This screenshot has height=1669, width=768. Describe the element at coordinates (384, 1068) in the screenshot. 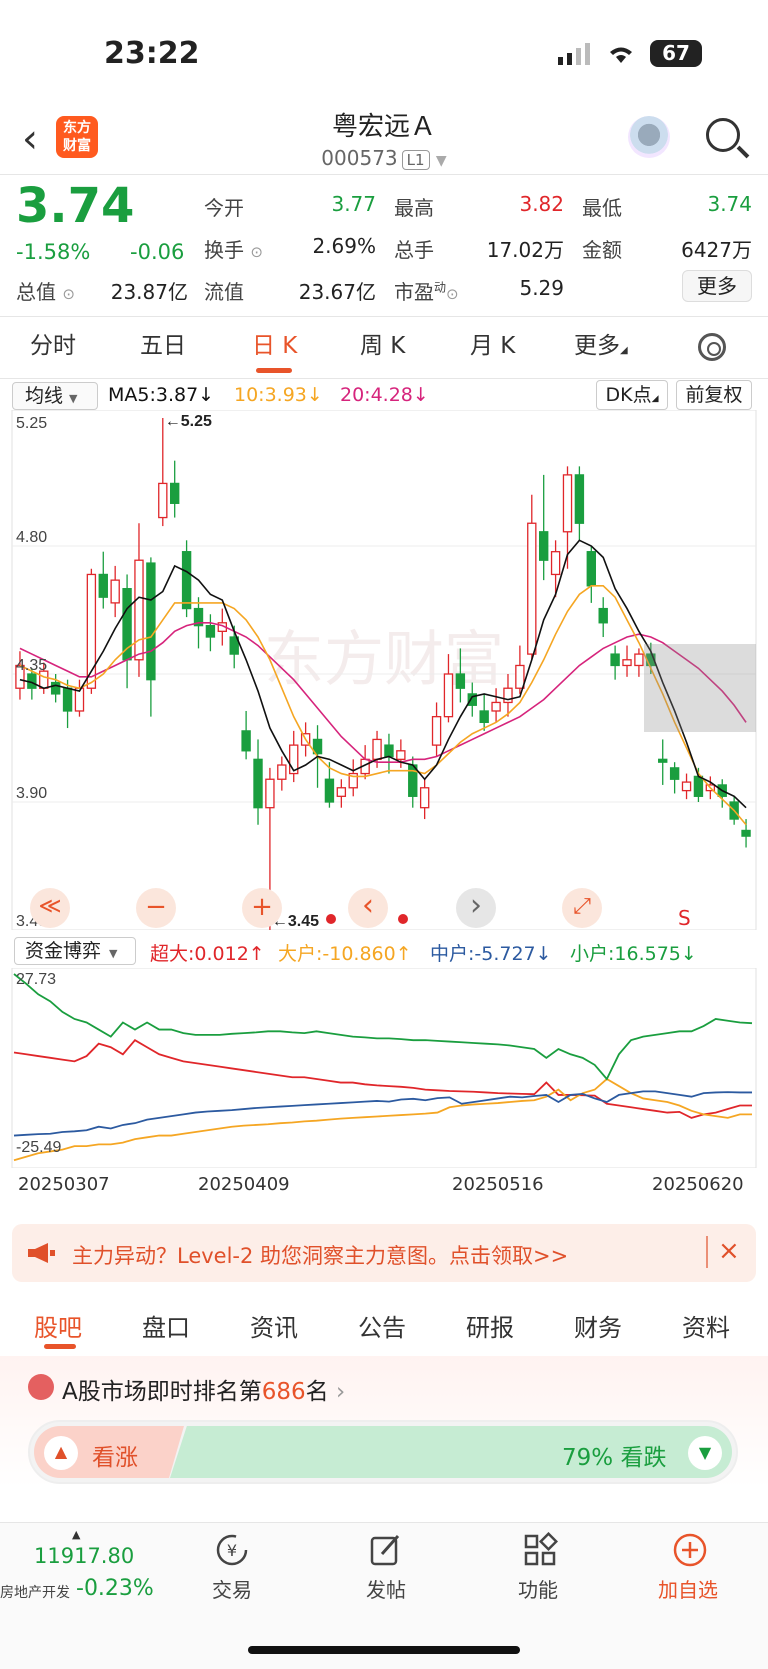

I see `fund-flow-chart: 27.73 -25.49` at that location.